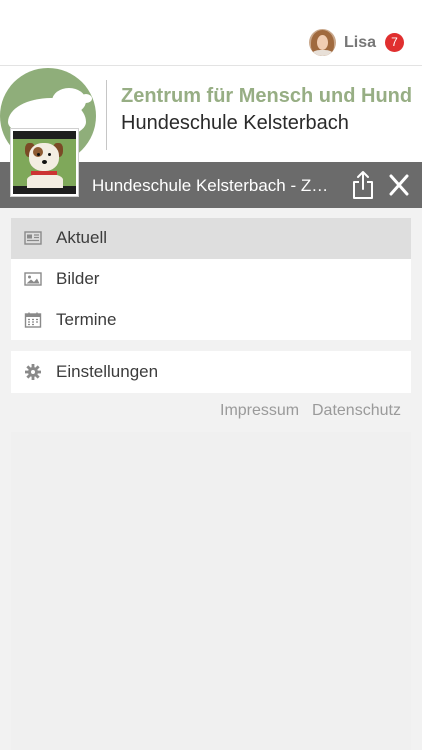 The height and width of the screenshot is (750, 422). I want to click on impressum-link: Impressum, so click(259, 411).